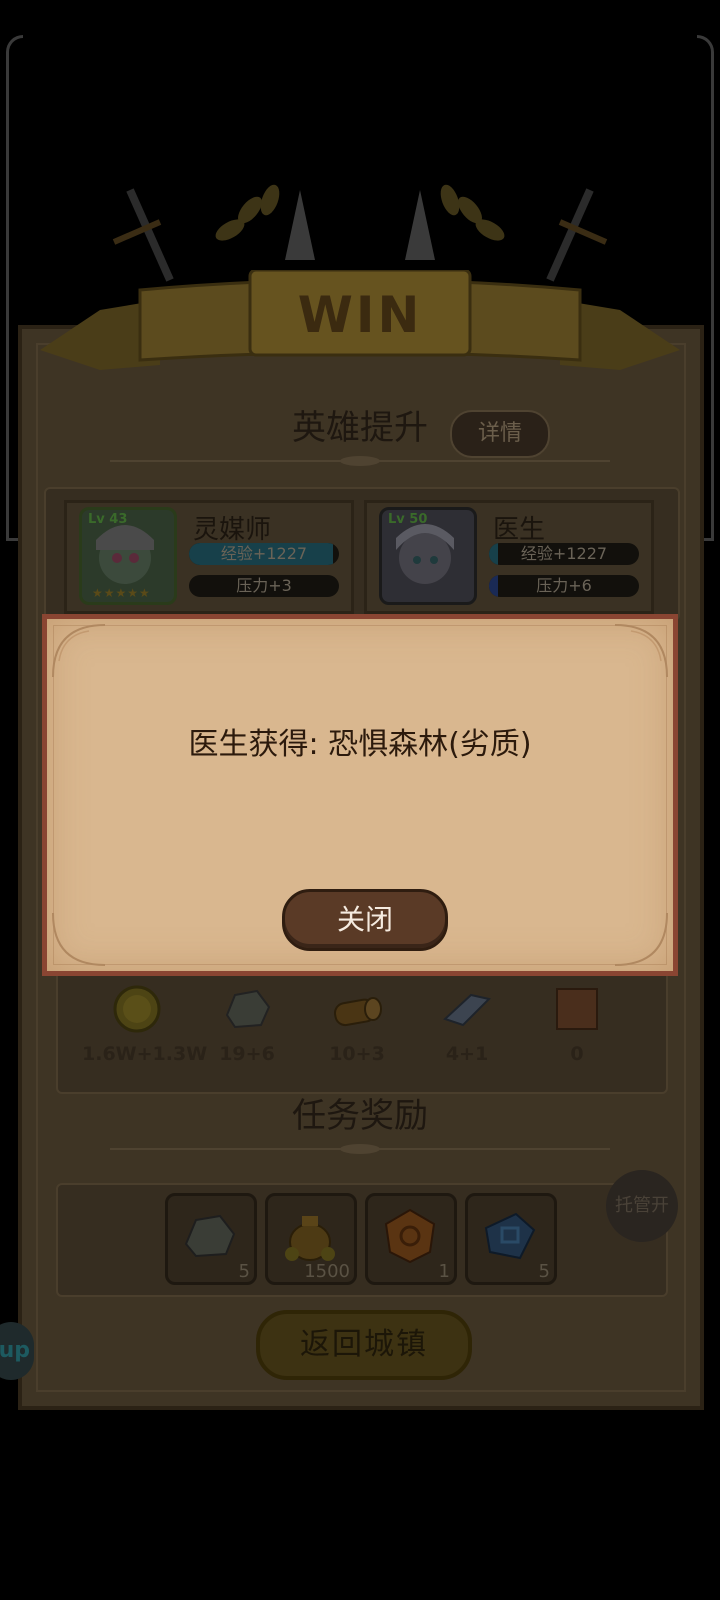 Image resolution: width=720 pixels, height=1600 pixels. I want to click on gold-bag-icon, so click(310, 1238).